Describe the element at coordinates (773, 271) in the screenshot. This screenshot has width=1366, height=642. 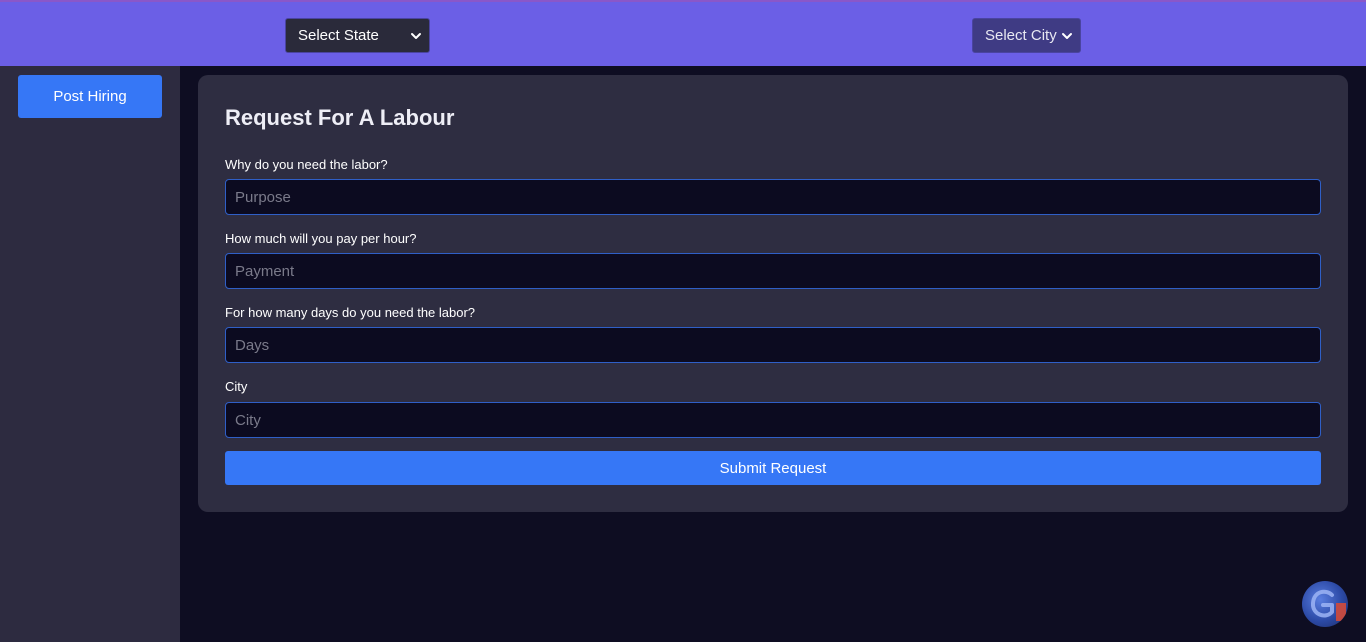
I see `payment-input: Payment` at that location.